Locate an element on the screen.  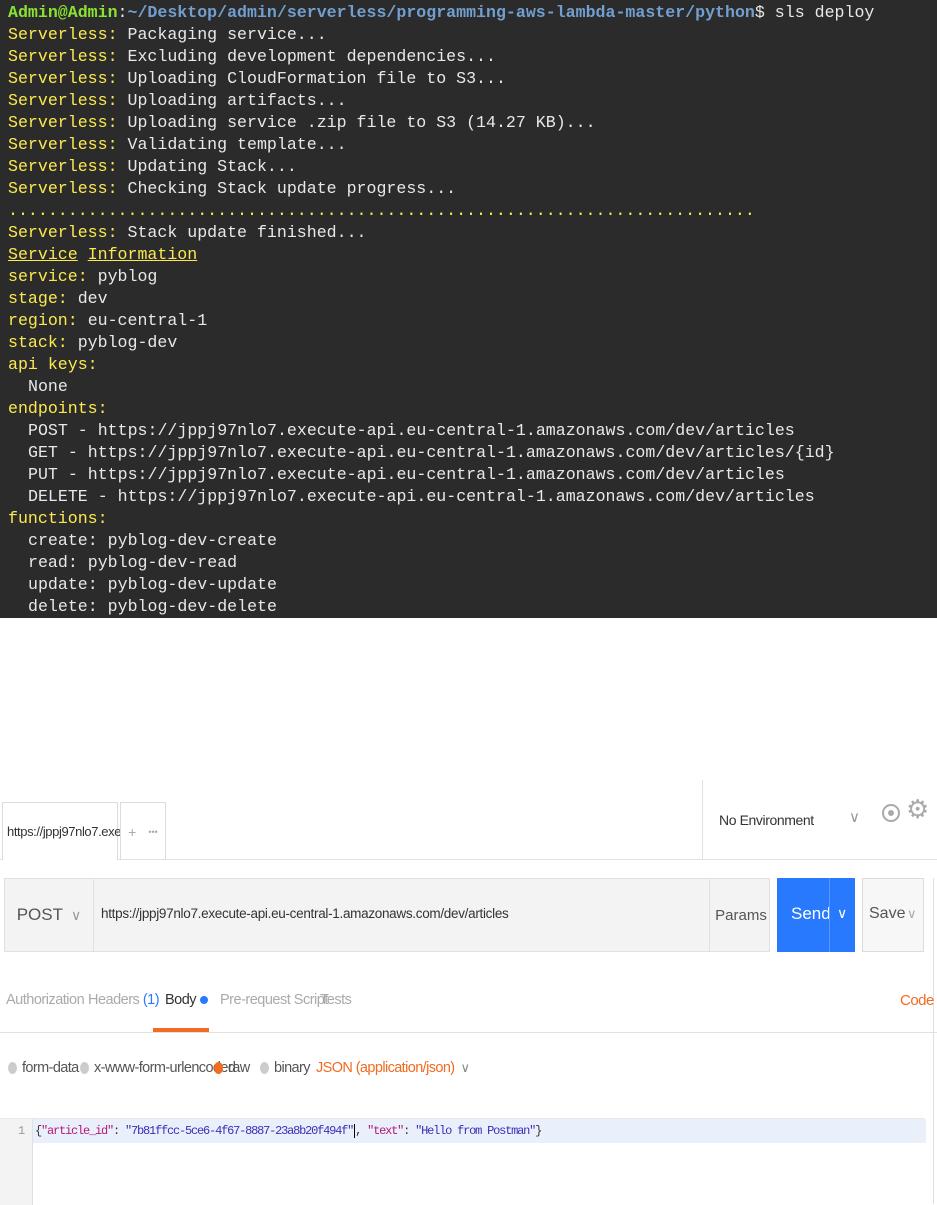
radio-form-data: form-data is located at coordinates (43, 1068).